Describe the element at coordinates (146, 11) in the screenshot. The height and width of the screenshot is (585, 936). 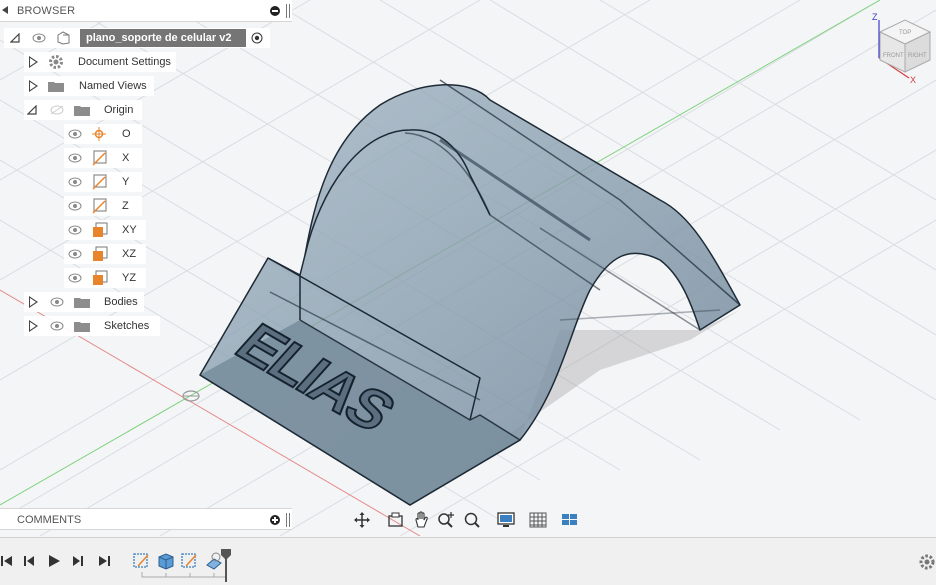
I see `browser-panel-header: BROWSER` at that location.